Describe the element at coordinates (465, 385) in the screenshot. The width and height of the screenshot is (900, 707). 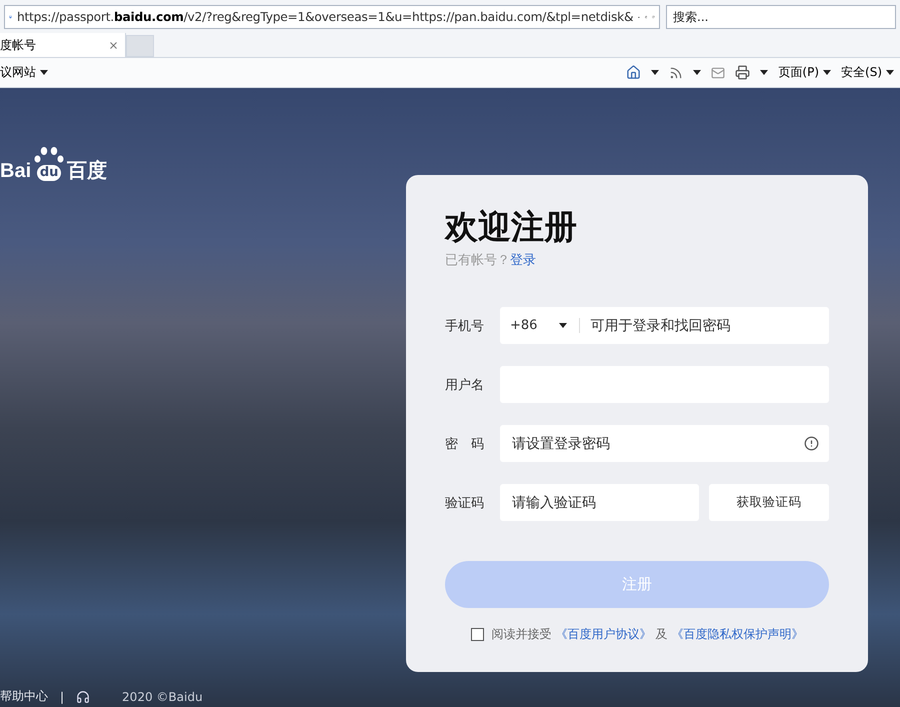
I see `field-label: 用户名` at that location.